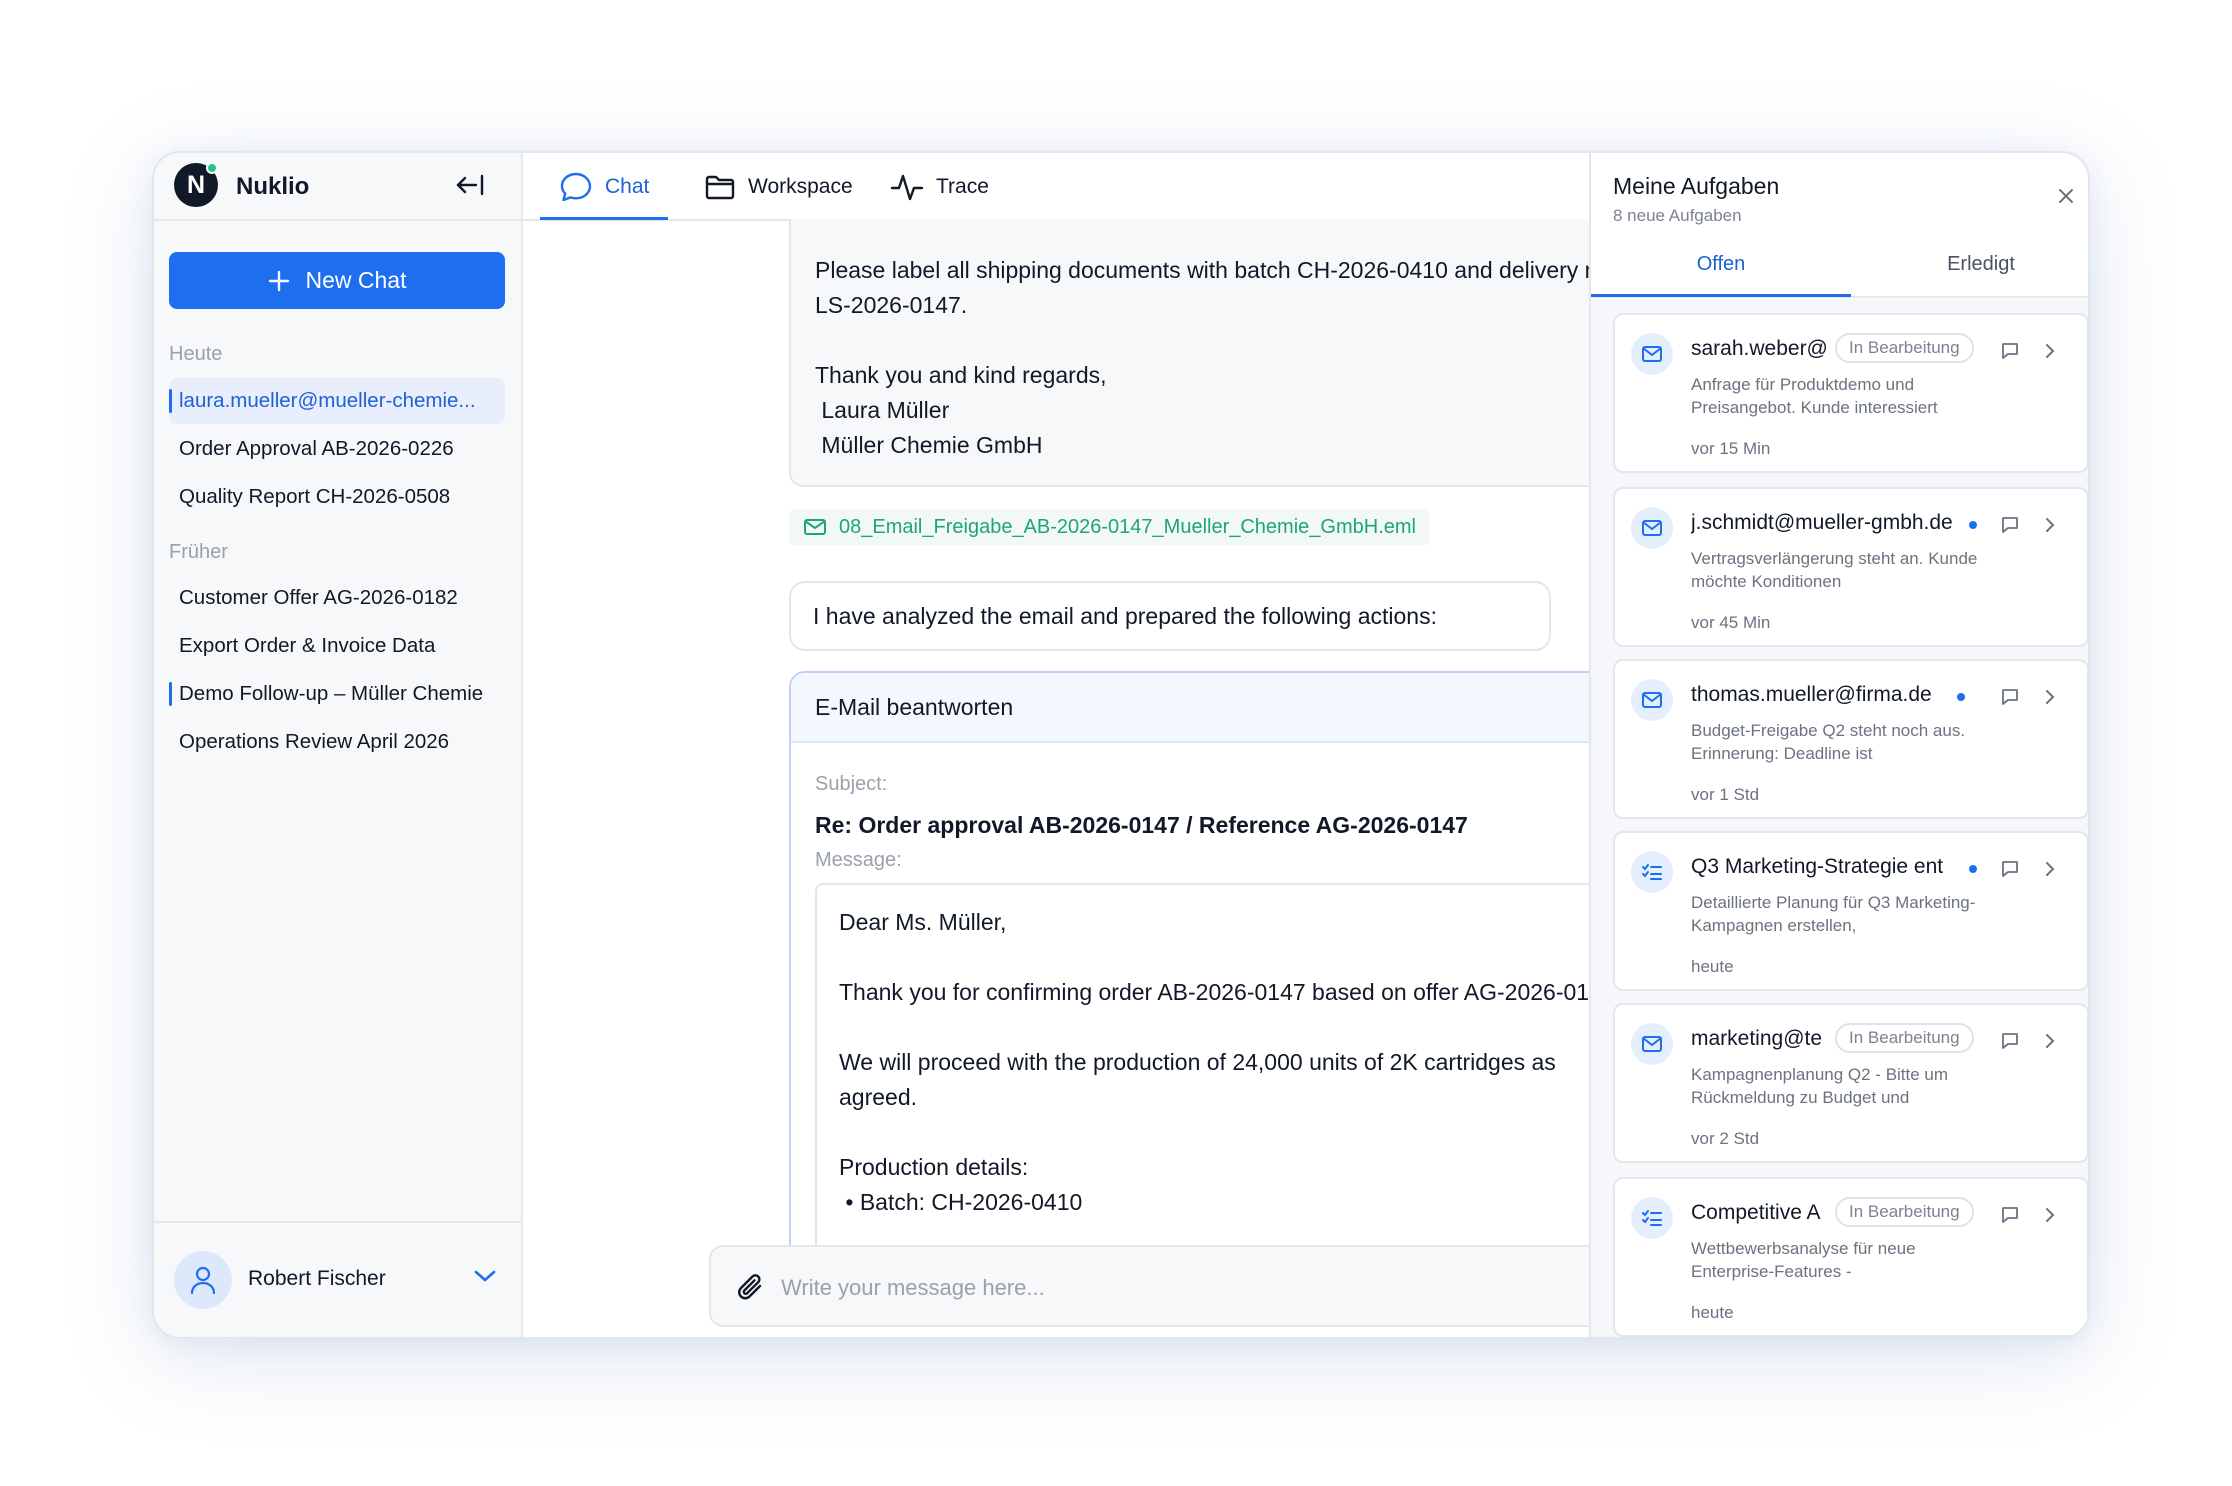 The image size is (2232, 1486). I want to click on user-menu: Robert Fischer, so click(337, 1279).